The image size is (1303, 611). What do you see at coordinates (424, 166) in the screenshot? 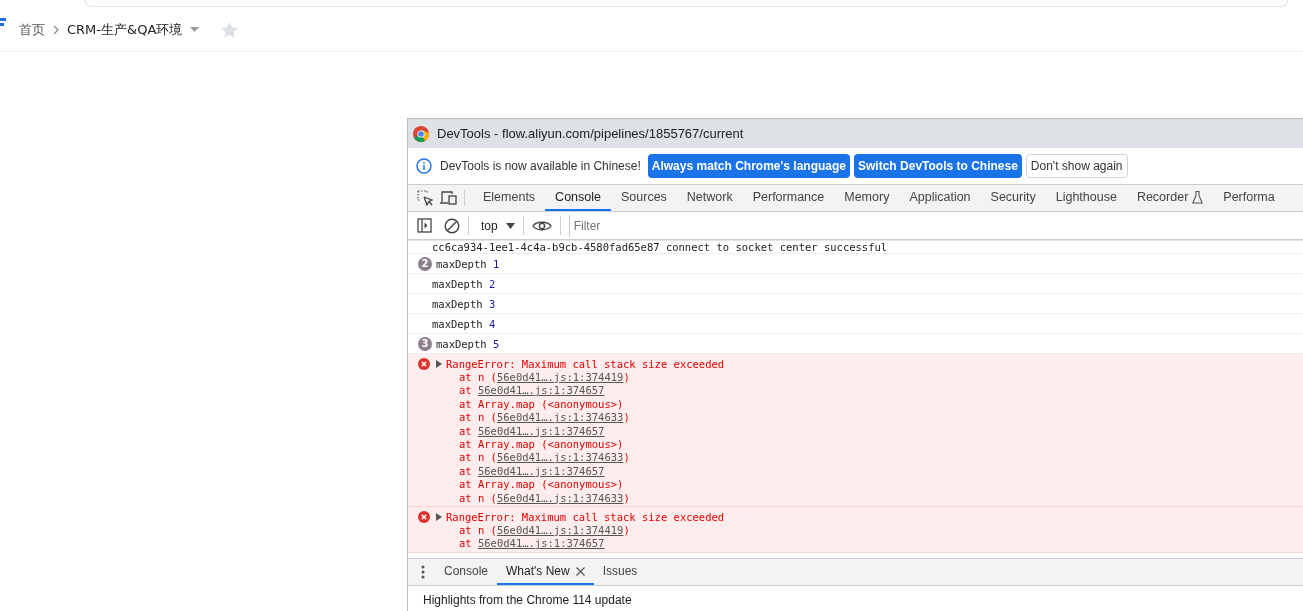
I see `info-icon` at bounding box center [424, 166].